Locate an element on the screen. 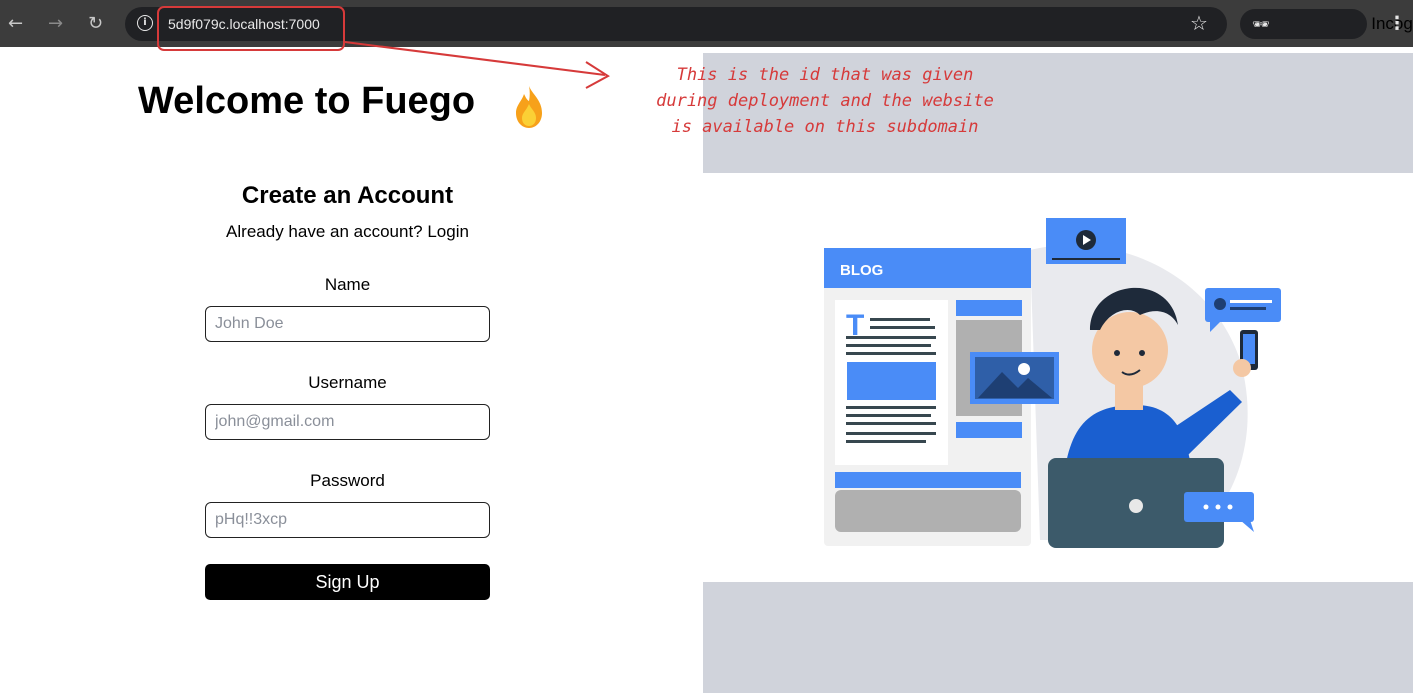  image-icon is located at coordinates (1024, 369).